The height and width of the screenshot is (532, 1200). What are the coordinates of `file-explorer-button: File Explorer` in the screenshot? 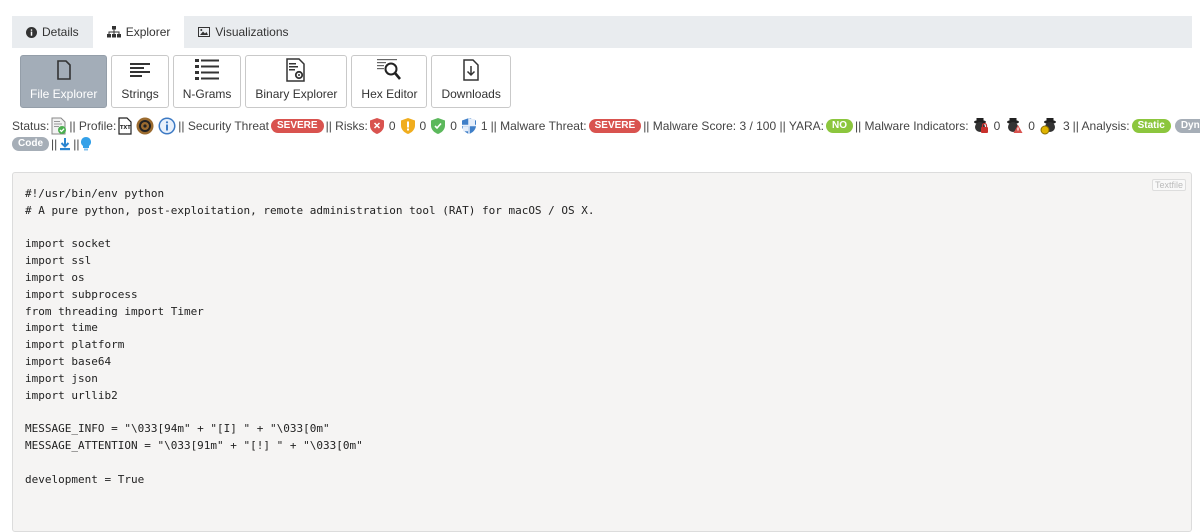 It's located at (64, 81).